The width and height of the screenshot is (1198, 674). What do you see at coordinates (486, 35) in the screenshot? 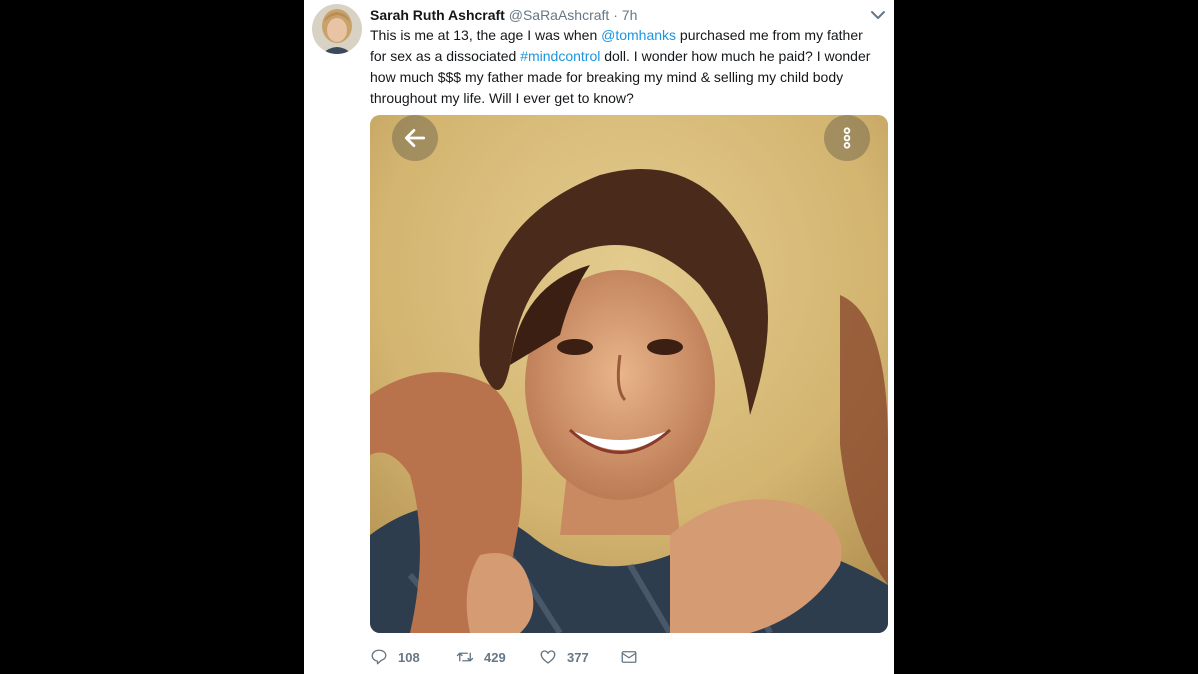
I see `tweet-text-part: This is me at 13, the age I was when` at bounding box center [486, 35].